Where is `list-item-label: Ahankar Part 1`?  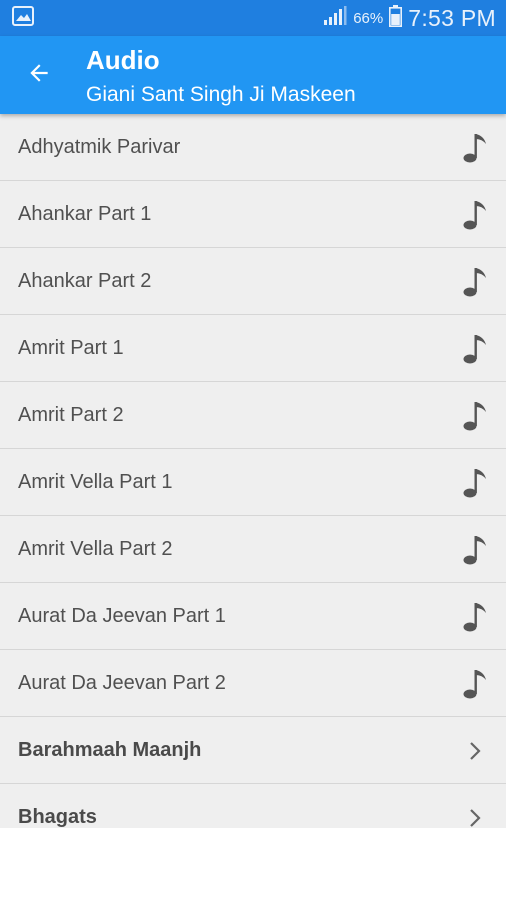 list-item-label: Ahankar Part 1 is located at coordinates (85, 214).